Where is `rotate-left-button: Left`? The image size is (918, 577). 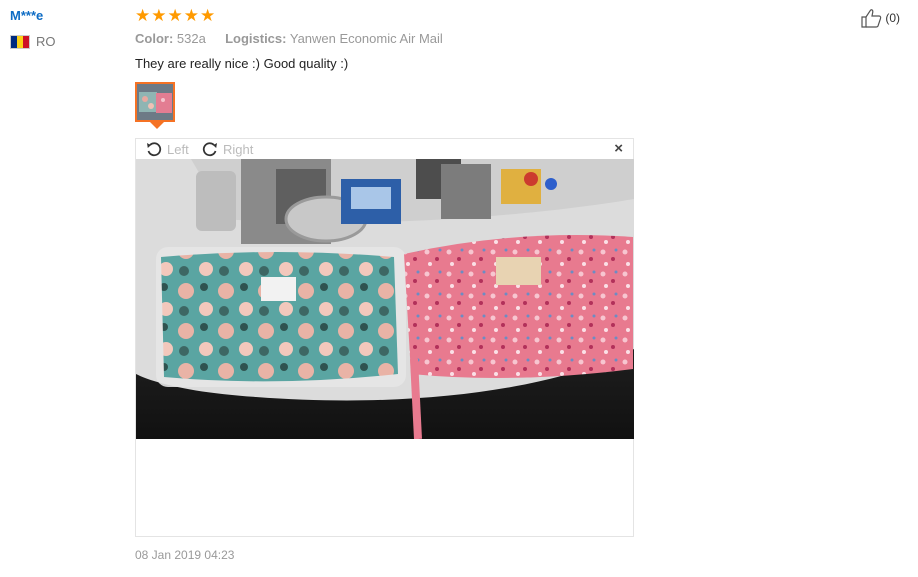
rotate-left-button: Left is located at coordinates (167, 149).